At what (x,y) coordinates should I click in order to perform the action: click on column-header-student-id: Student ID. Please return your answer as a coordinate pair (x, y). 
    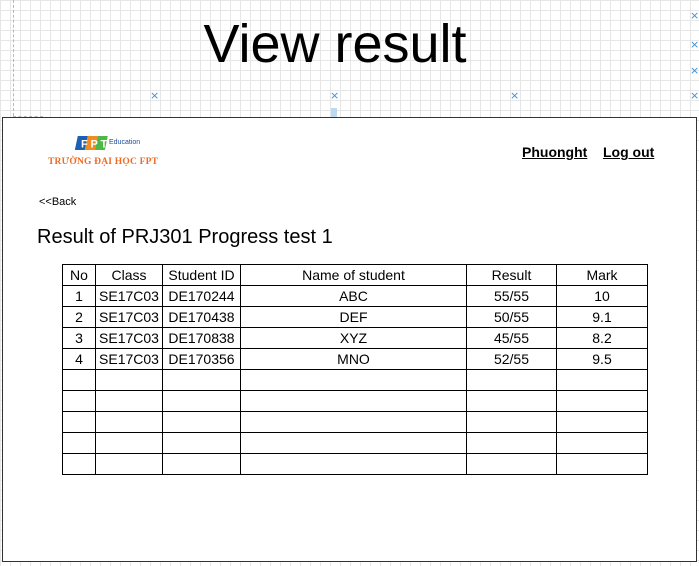
    Looking at the image, I should click on (201, 275).